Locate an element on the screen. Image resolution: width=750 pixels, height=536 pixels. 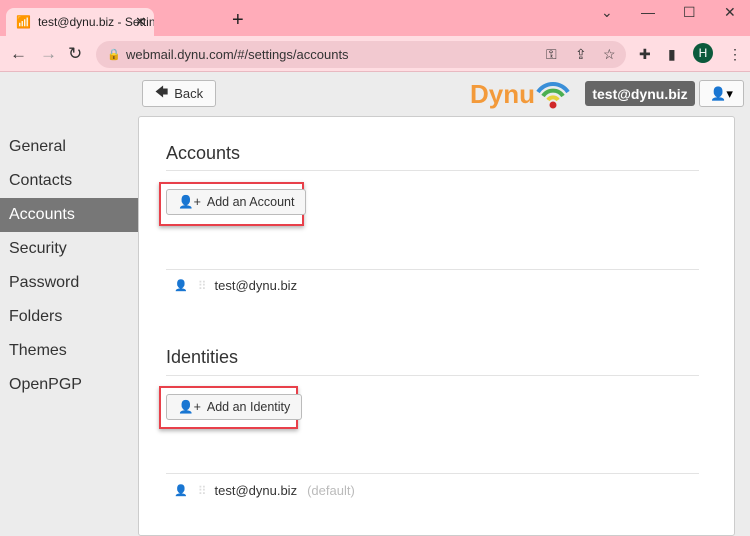
sidebar-item-accounts: Accounts is located at coordinates (69, 215).